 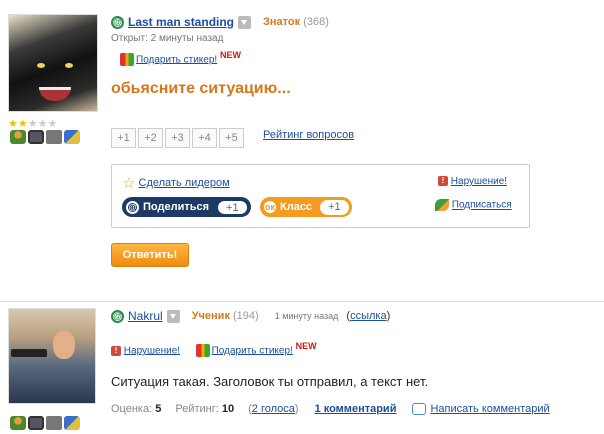 I want to click on author-rating-stars: ★★★★★, so click(x=32, y=123).